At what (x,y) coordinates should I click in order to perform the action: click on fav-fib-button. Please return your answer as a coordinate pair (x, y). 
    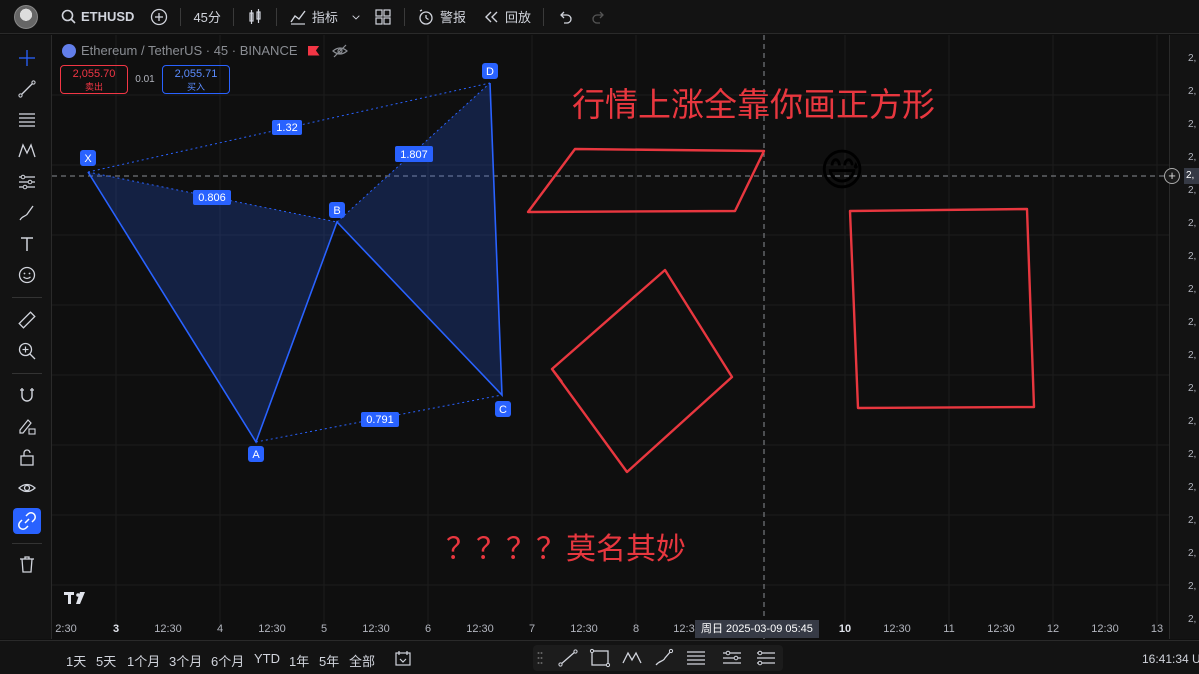
    Looking at the image, I should click on (696, 658).